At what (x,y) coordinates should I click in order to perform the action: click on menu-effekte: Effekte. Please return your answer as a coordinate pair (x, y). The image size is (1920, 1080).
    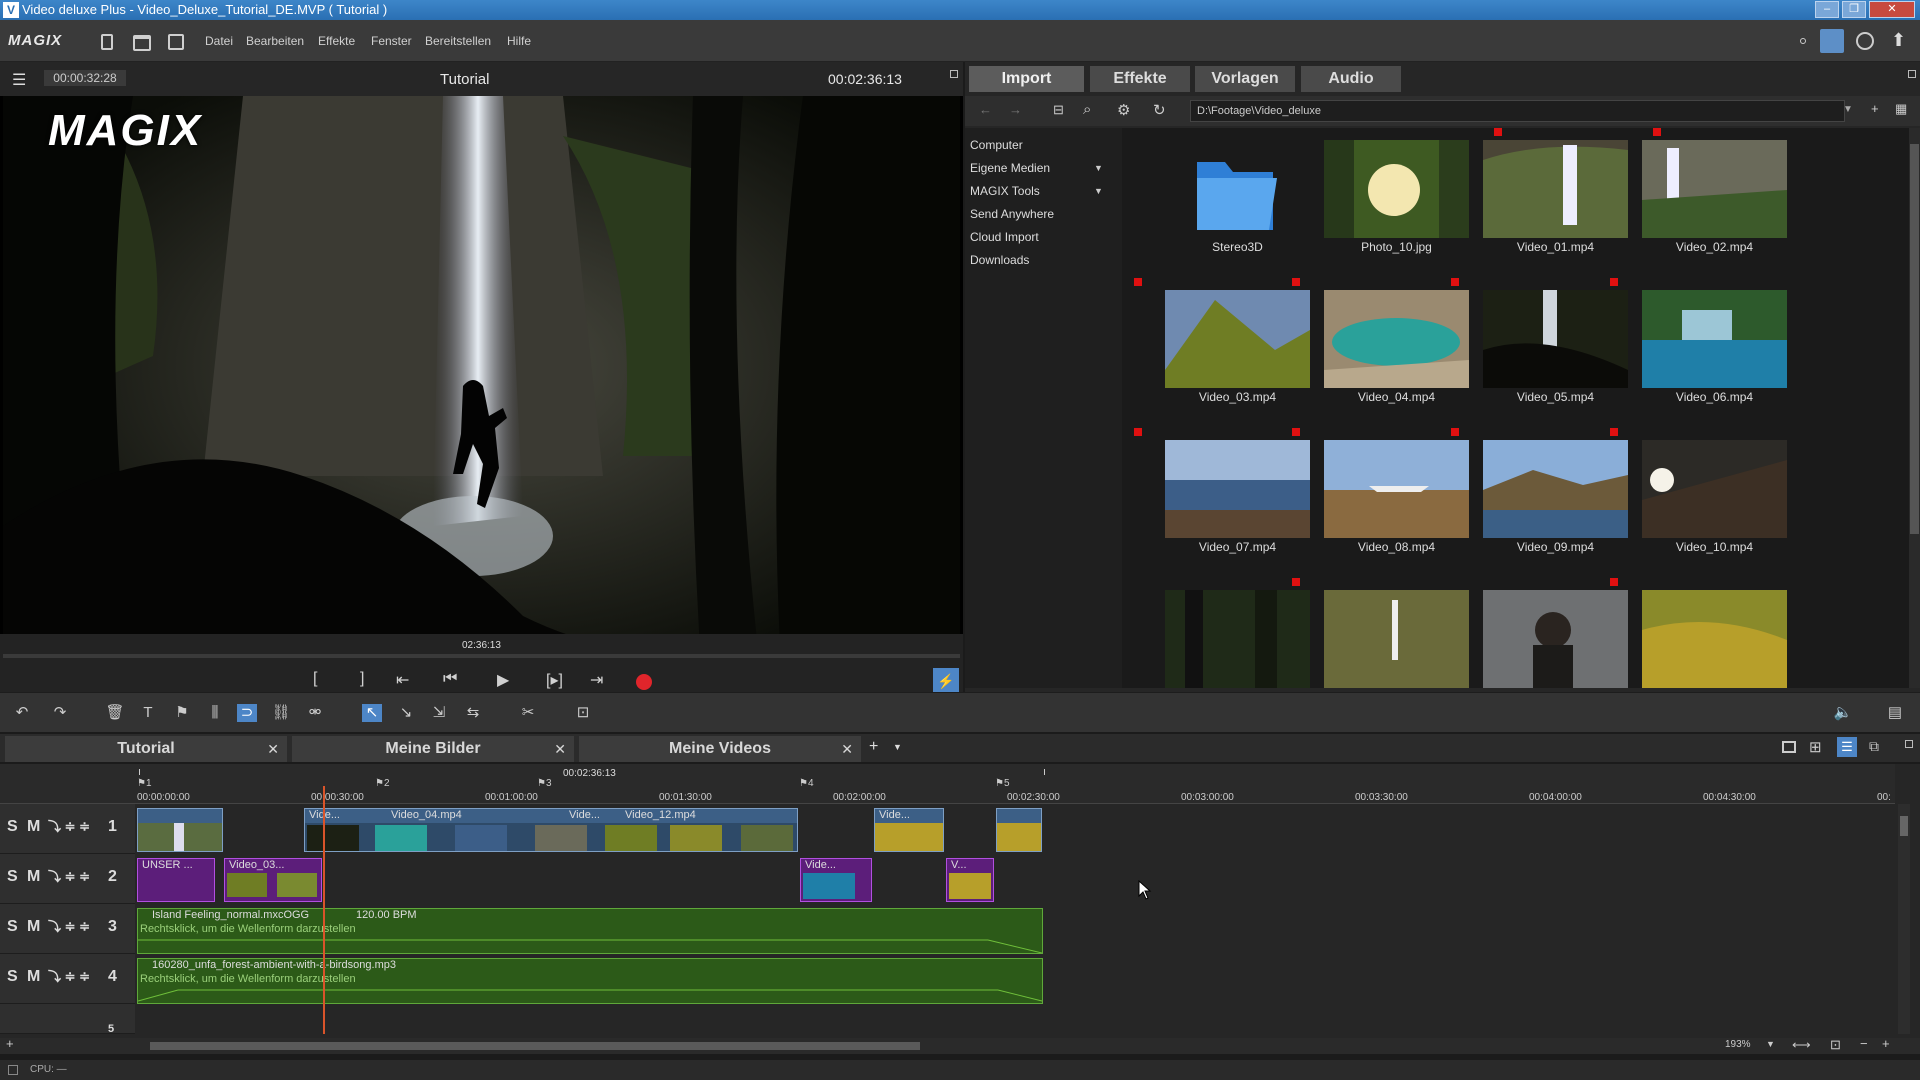
    Looking at the image, I should click on (336, 41).